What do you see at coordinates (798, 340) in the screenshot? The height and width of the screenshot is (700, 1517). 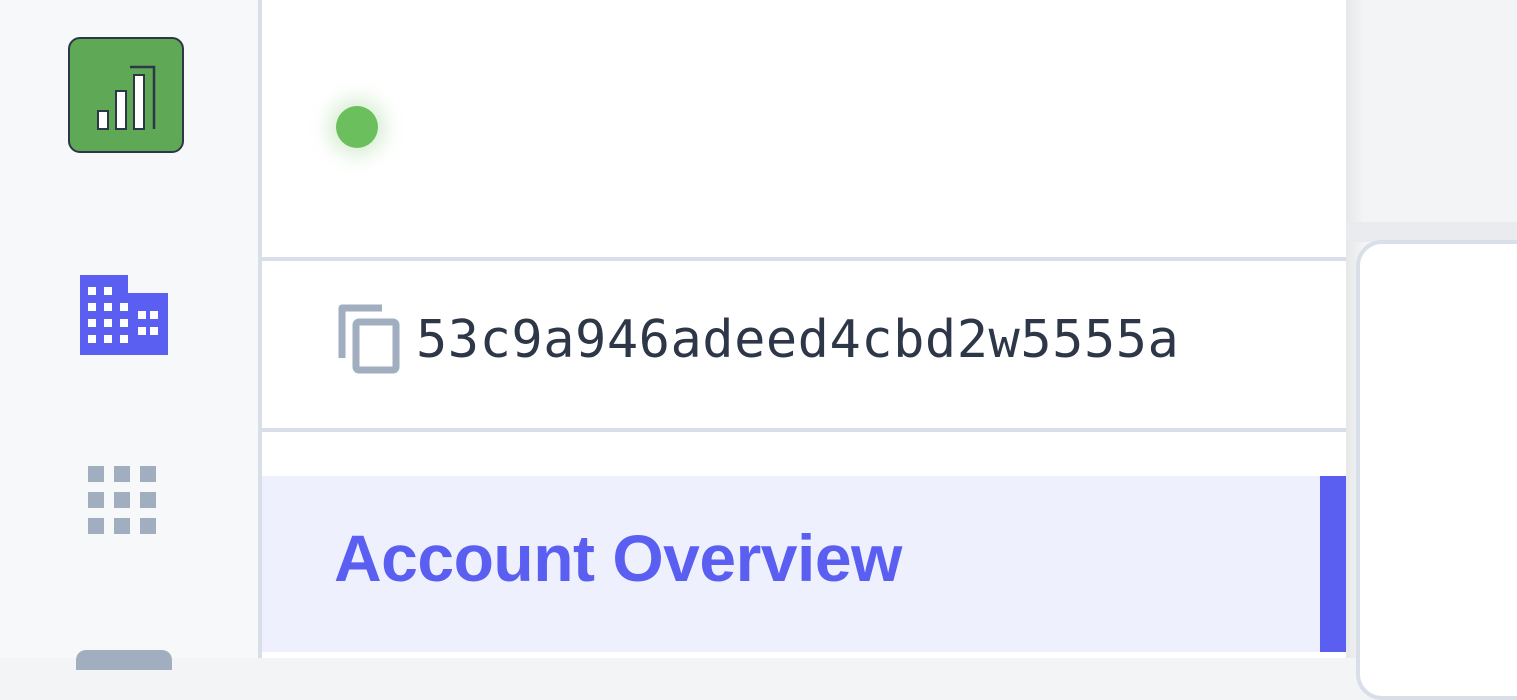 I see `account-id: 53c9a946adeed4cbd2w5555a` at bounding box center [798, 340].